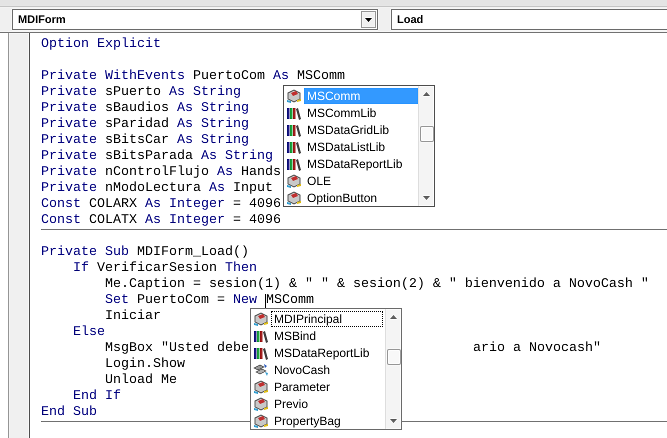  Describe the element at coordinates (141, 381) in the screenshot. I see `code-line: Unload Me` at that location.